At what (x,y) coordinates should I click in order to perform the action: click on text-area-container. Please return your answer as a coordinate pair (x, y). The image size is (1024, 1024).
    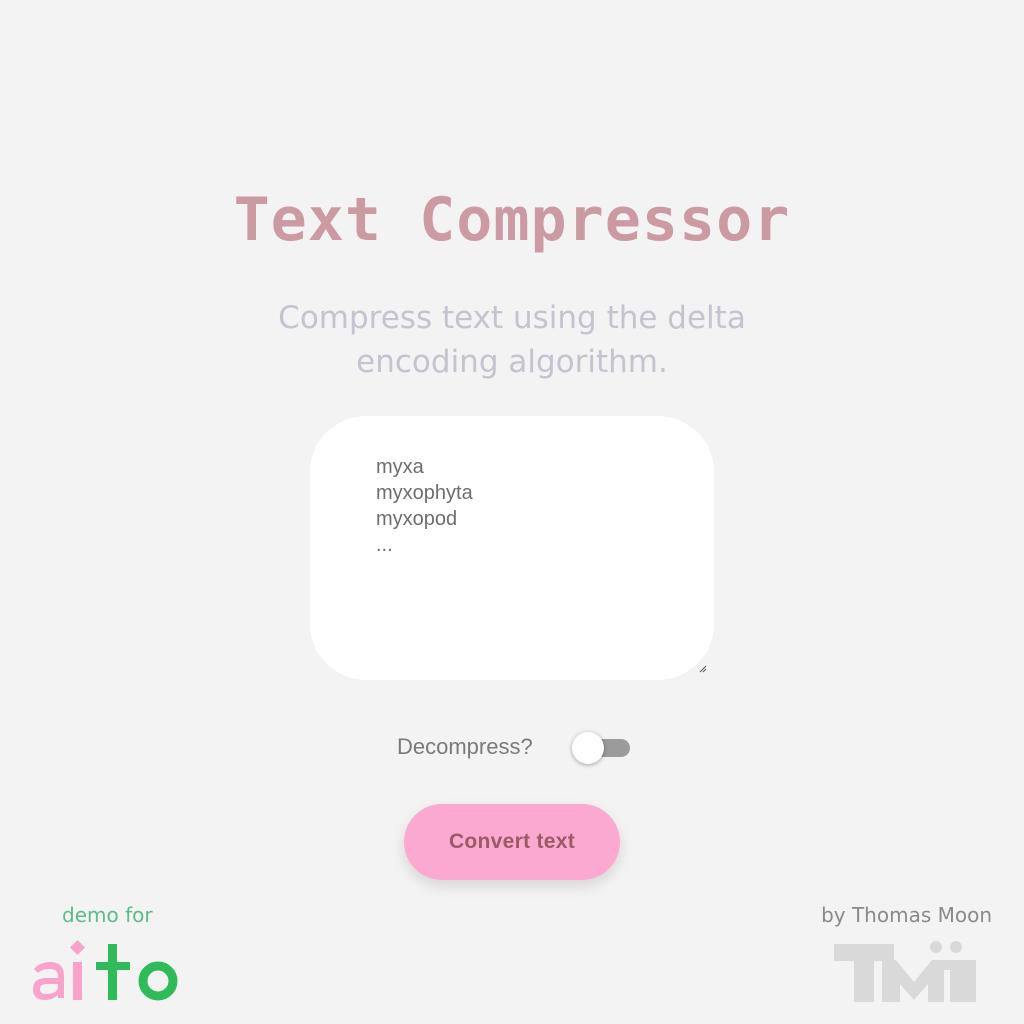
    Looking at the image, I should click on (512, 548).